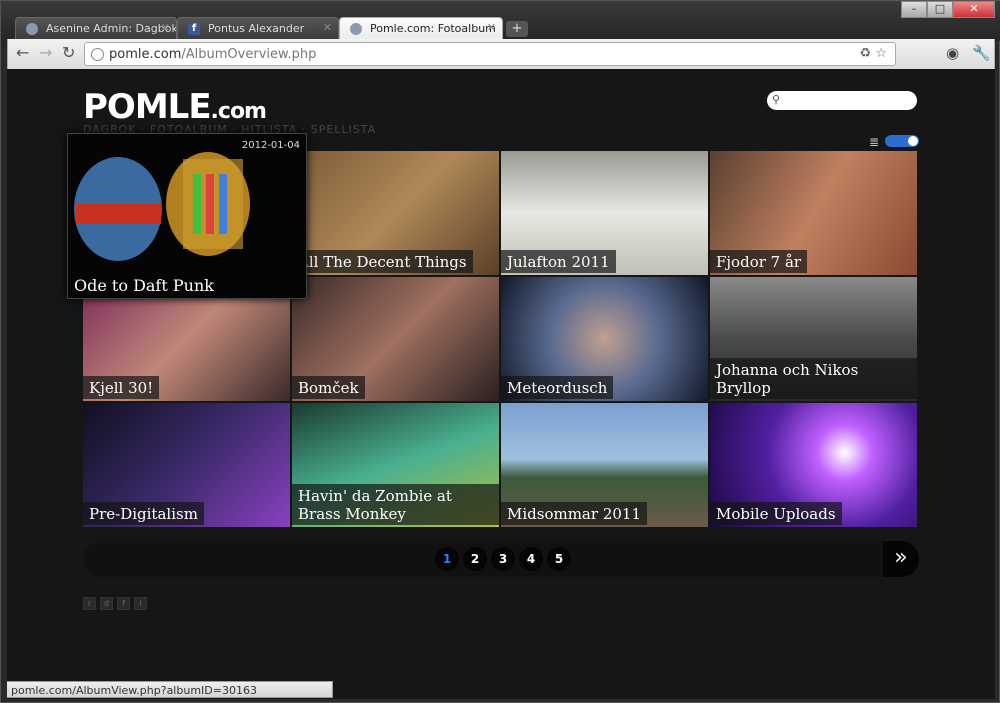 The height and width of the screenshot is (703, 1000). I want to click on extension-icon: ♻, so click(866, 53).